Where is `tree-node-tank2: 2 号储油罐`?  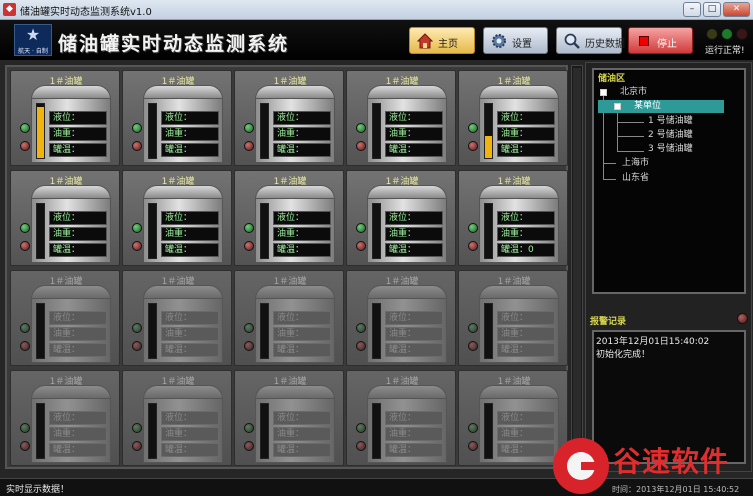 tree-node-tank2: 2 号储油罐 is located at coordinates (670, 135).